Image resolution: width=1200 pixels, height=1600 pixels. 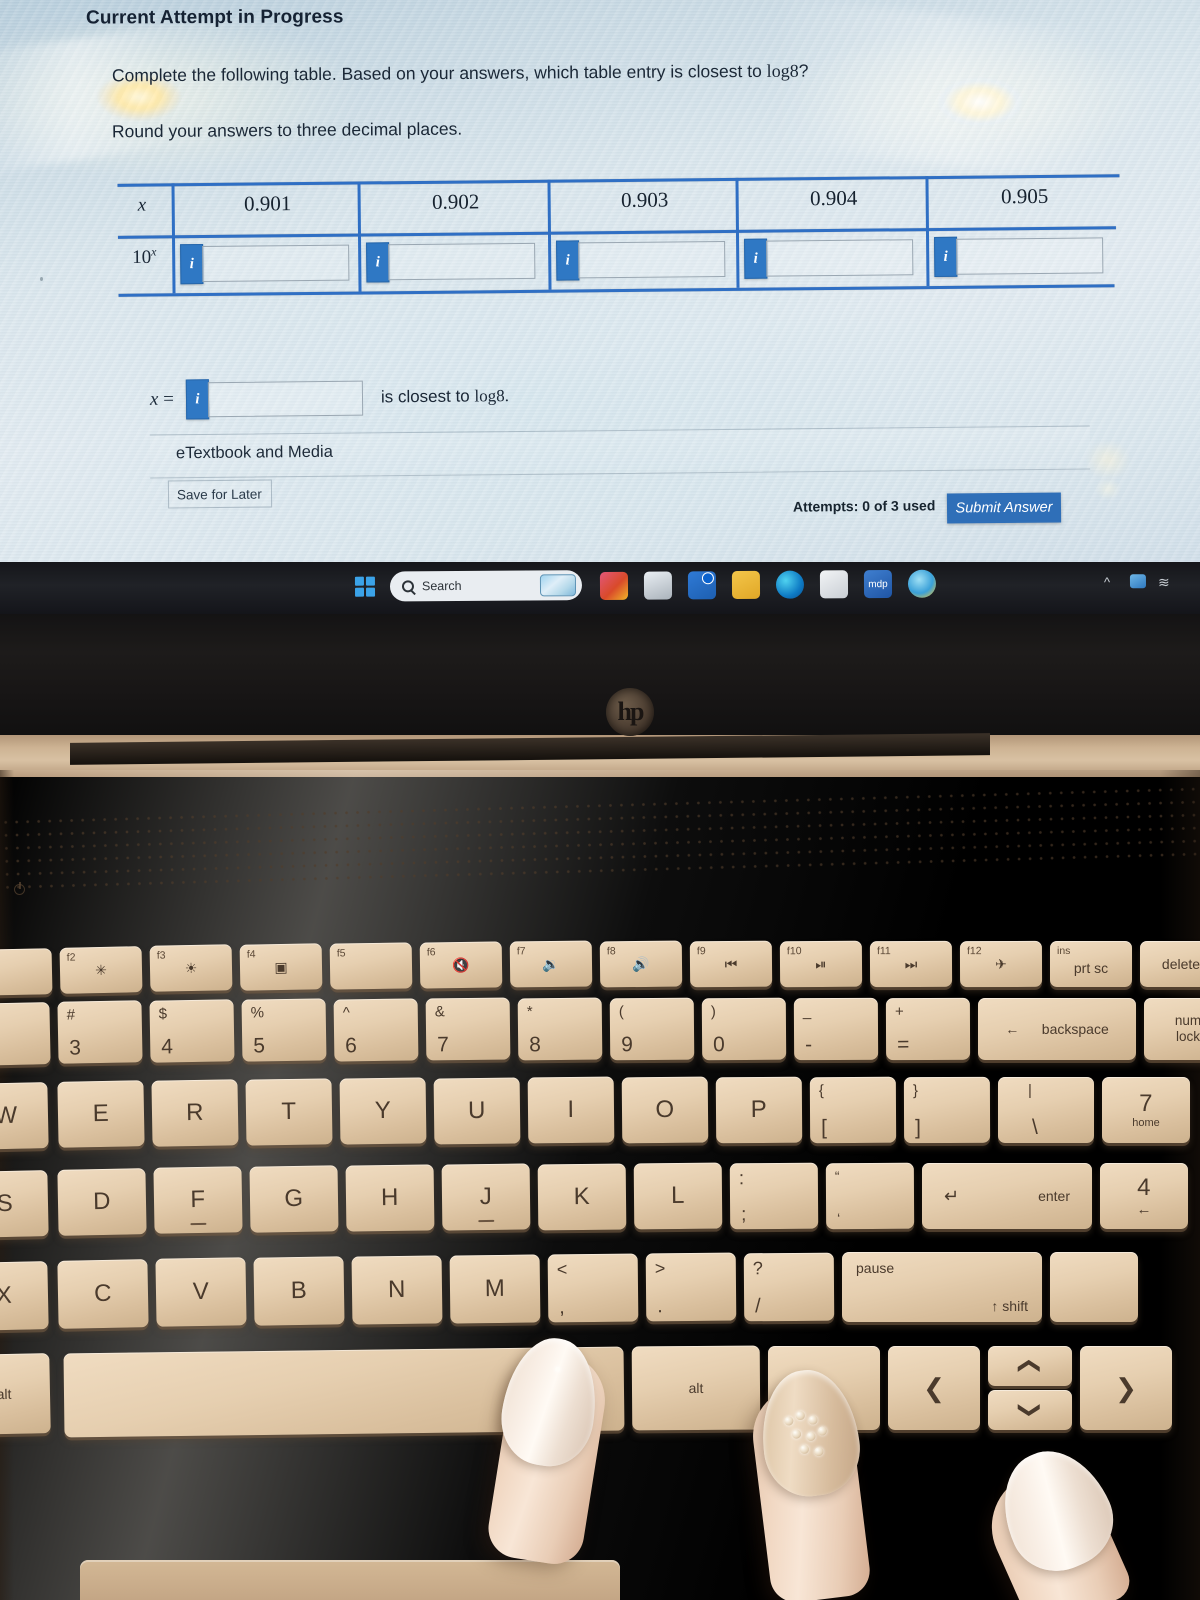 What do you see at coordinates (378, 262) in the screenshot?
I see `info-button-1: i` at bounding box center [378, 262].